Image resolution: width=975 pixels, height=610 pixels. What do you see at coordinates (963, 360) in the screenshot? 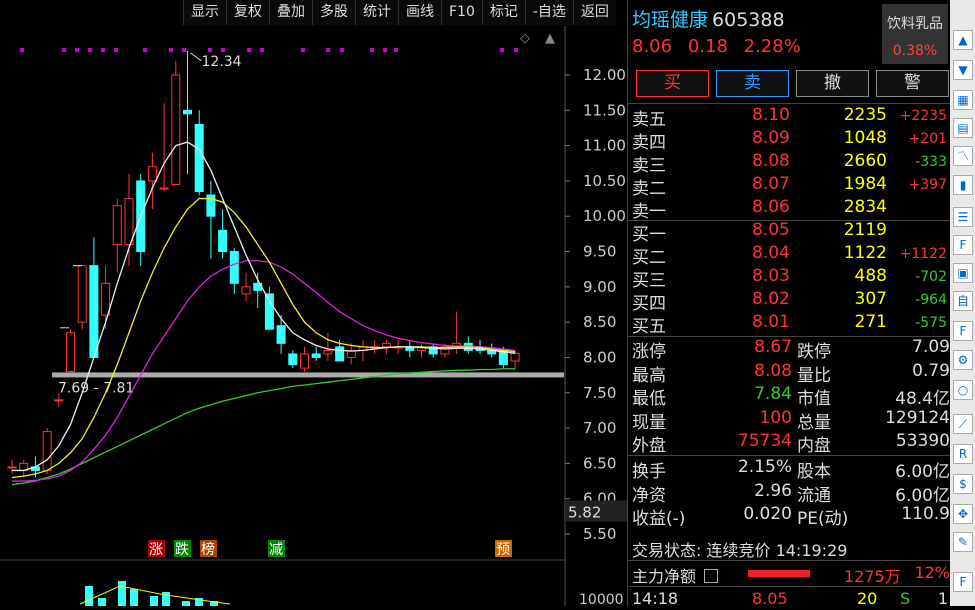
I see `settings-icon: ⚙` at bounding box center [963, 360].